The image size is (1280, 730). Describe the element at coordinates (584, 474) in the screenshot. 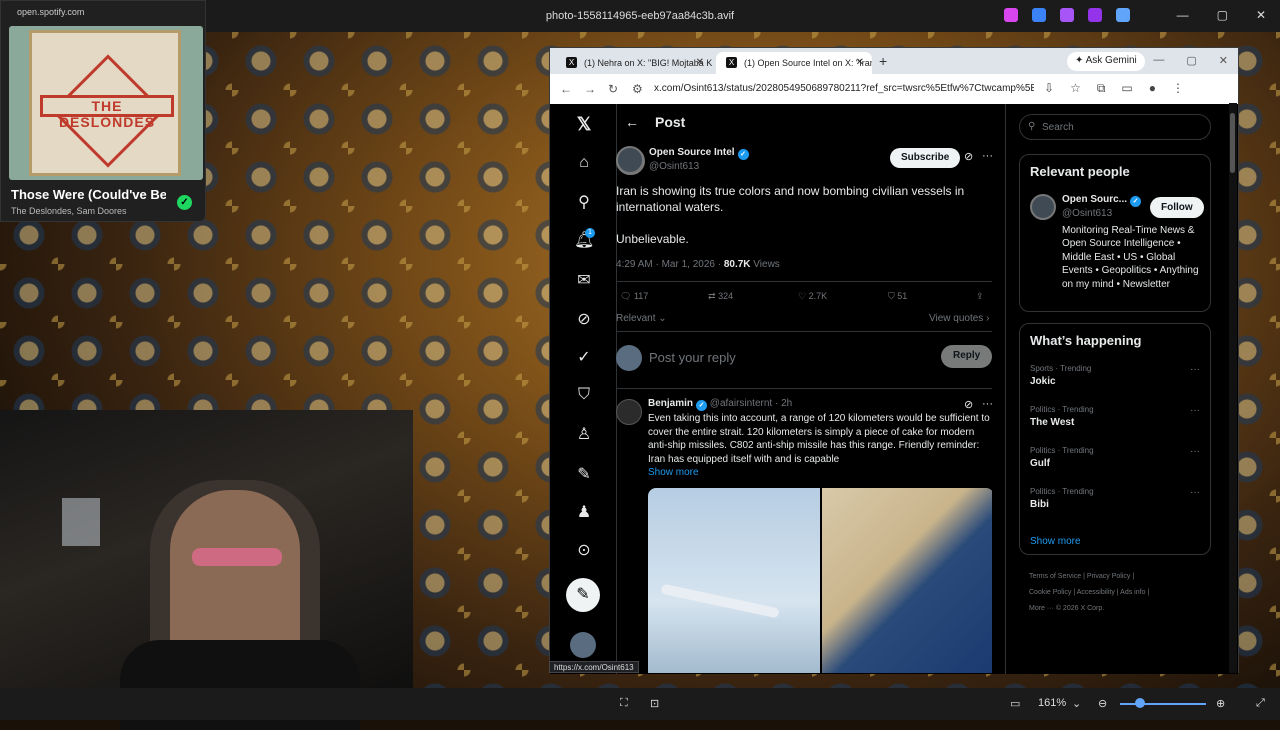

I see `articles-icon: ✎` at that location.